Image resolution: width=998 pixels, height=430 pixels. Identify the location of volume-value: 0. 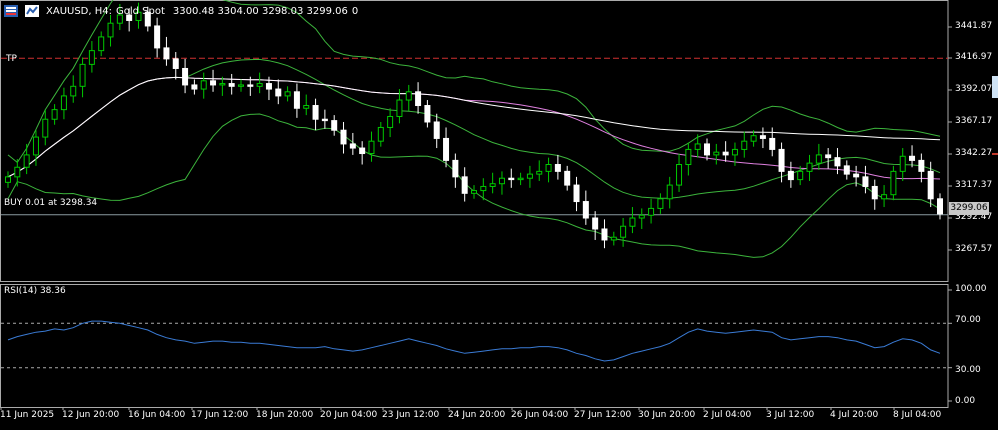
(355, 11).